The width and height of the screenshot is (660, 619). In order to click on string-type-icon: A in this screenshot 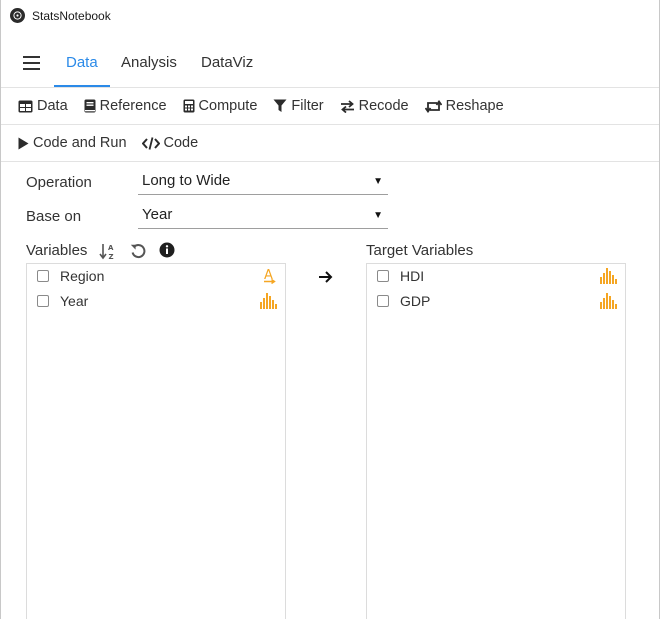, I will do `click(270, 276)`.